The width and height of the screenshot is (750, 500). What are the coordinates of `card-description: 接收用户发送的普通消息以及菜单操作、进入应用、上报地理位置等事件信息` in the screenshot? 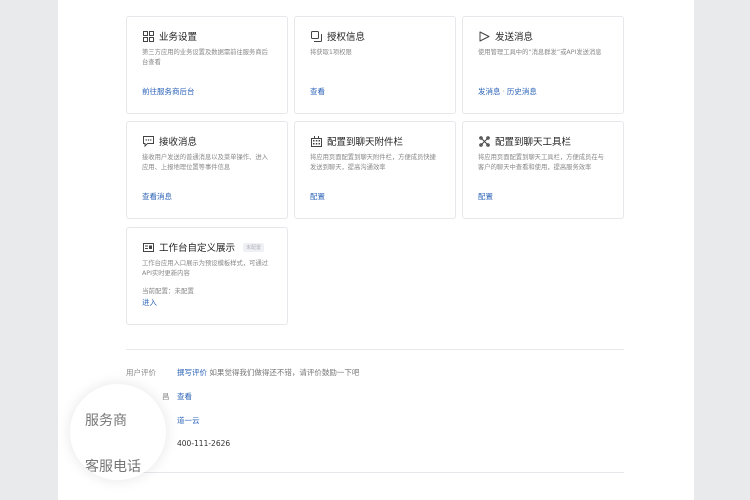 It's located at (205, 162).